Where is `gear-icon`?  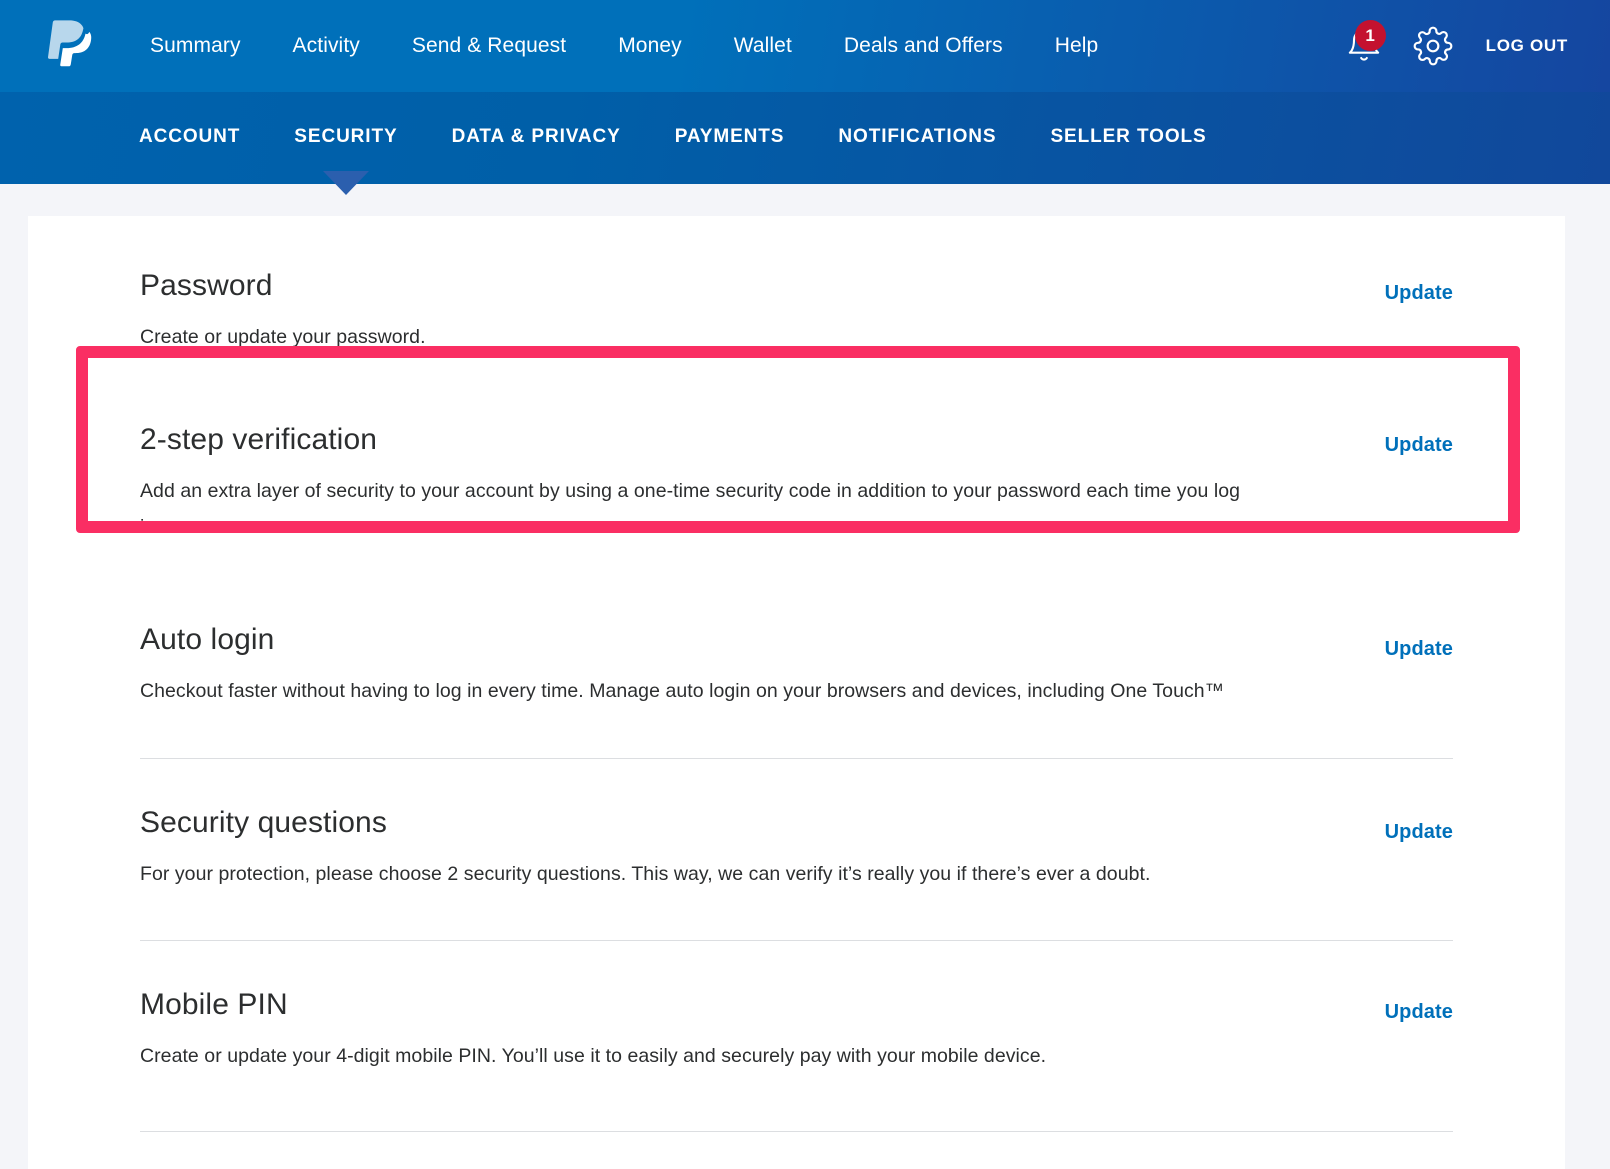
gear-icon is located at coordinates (1432, 46).